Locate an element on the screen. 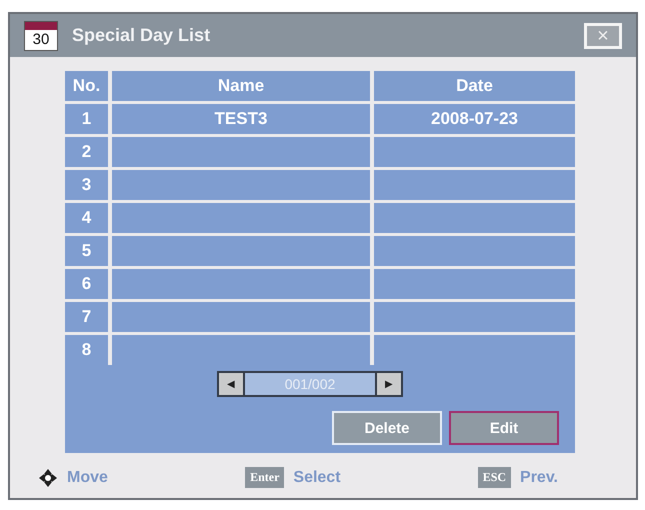 Image resolution: width=645 pixels, height=510 pixels. direction-pad-icon is located at coordinates (48, 478).